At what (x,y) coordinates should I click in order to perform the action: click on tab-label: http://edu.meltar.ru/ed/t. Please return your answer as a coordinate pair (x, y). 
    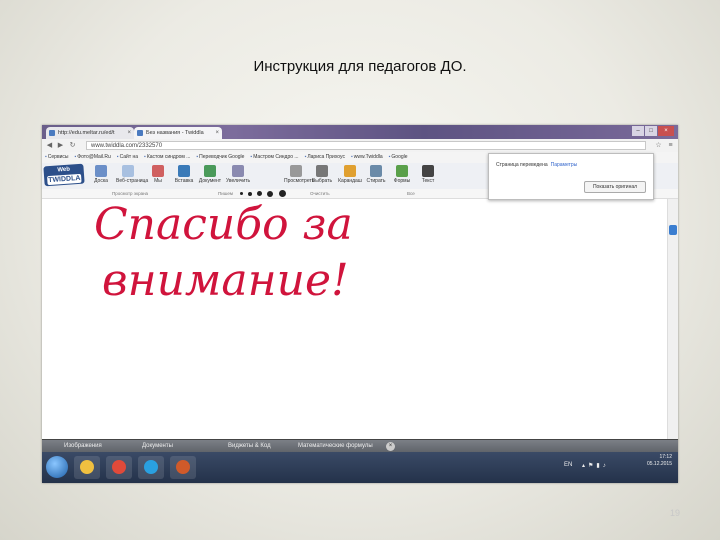
    Looking at the image, I should click on (86, 133).